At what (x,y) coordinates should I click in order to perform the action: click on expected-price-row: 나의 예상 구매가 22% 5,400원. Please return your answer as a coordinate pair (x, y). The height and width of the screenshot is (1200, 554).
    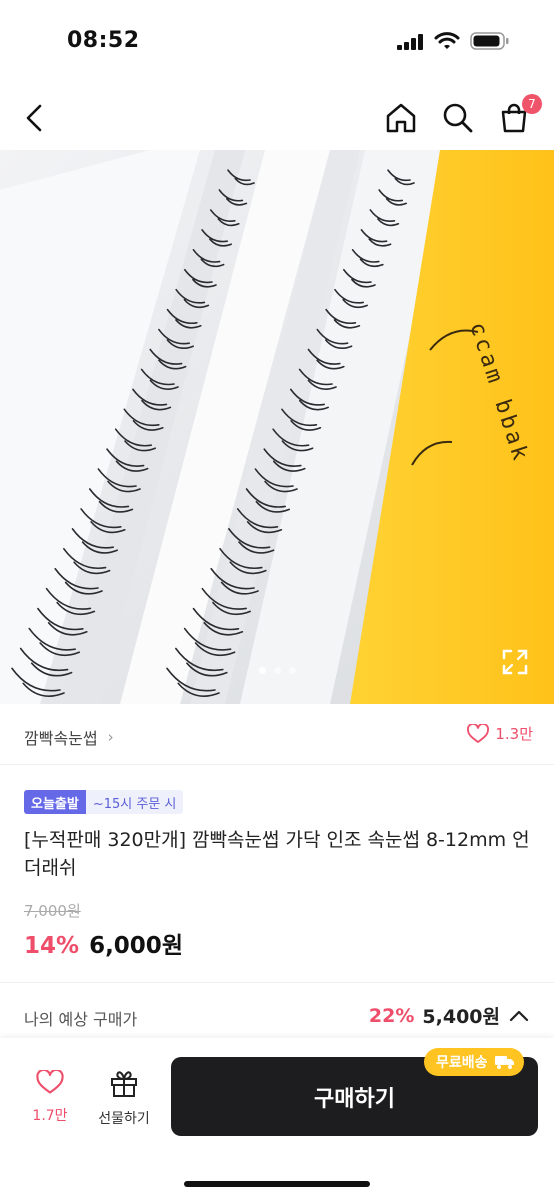
    Looking at the image, I should click on (277, 1018).